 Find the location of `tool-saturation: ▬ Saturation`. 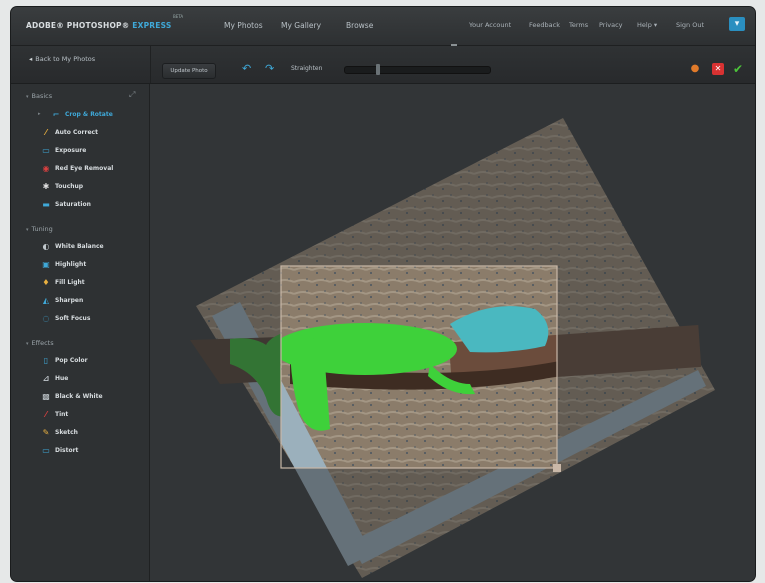

tool-saturation: ▬ Saturation is located at coordinates (66, 207).